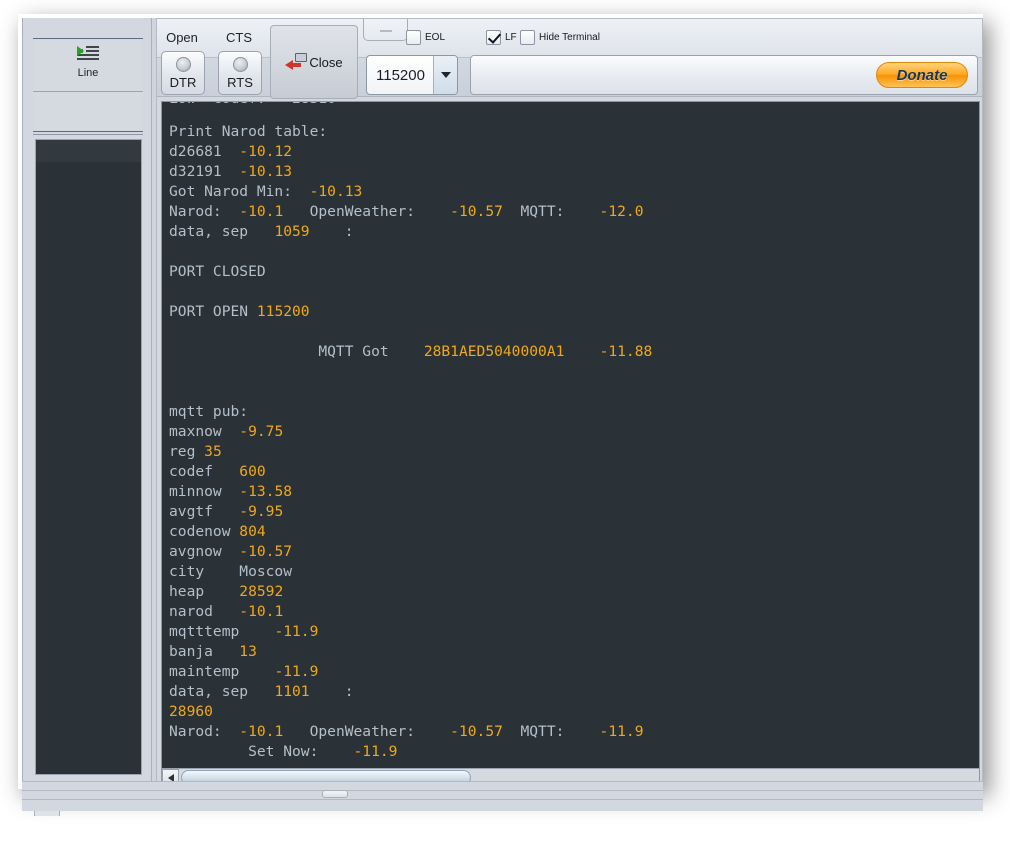  I want to click on dock-button-line: Line, so click(88, 66).